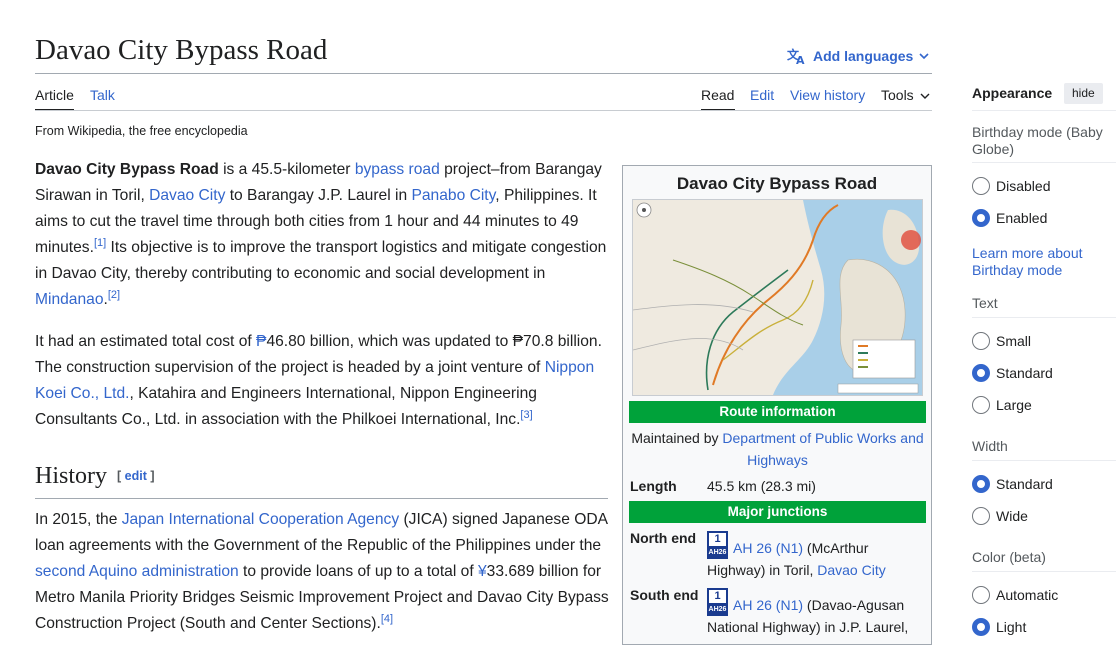 This screenshot has height=645, width=1116. Describe the element at coordinates (664, 595) in the screenshot. I see `south-end-label: South end` at that location.